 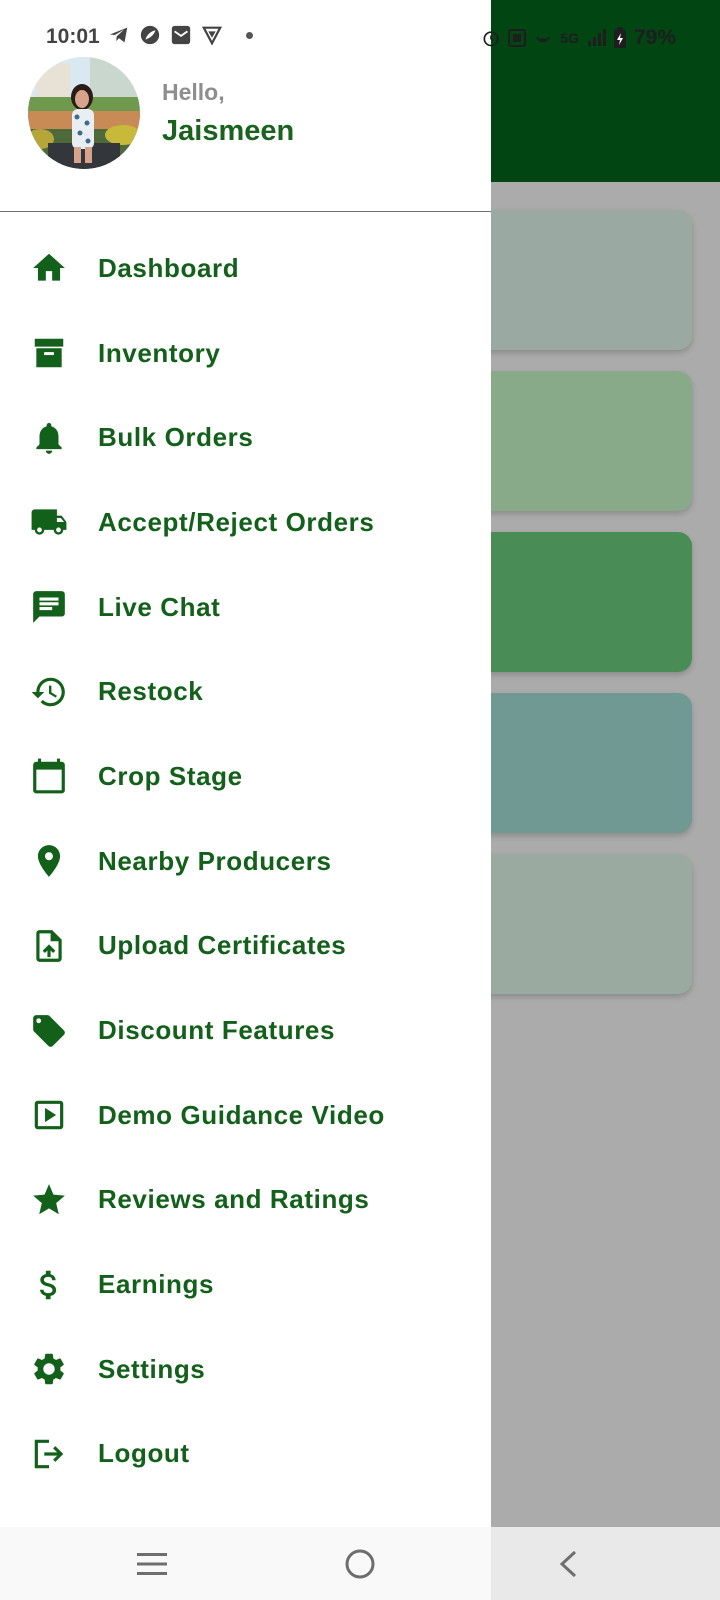 What do you see at coordinates (245, 1284) in the screenshot?
I see `menu-item-earnings: Earnings` at bounding box center [245, 1284].